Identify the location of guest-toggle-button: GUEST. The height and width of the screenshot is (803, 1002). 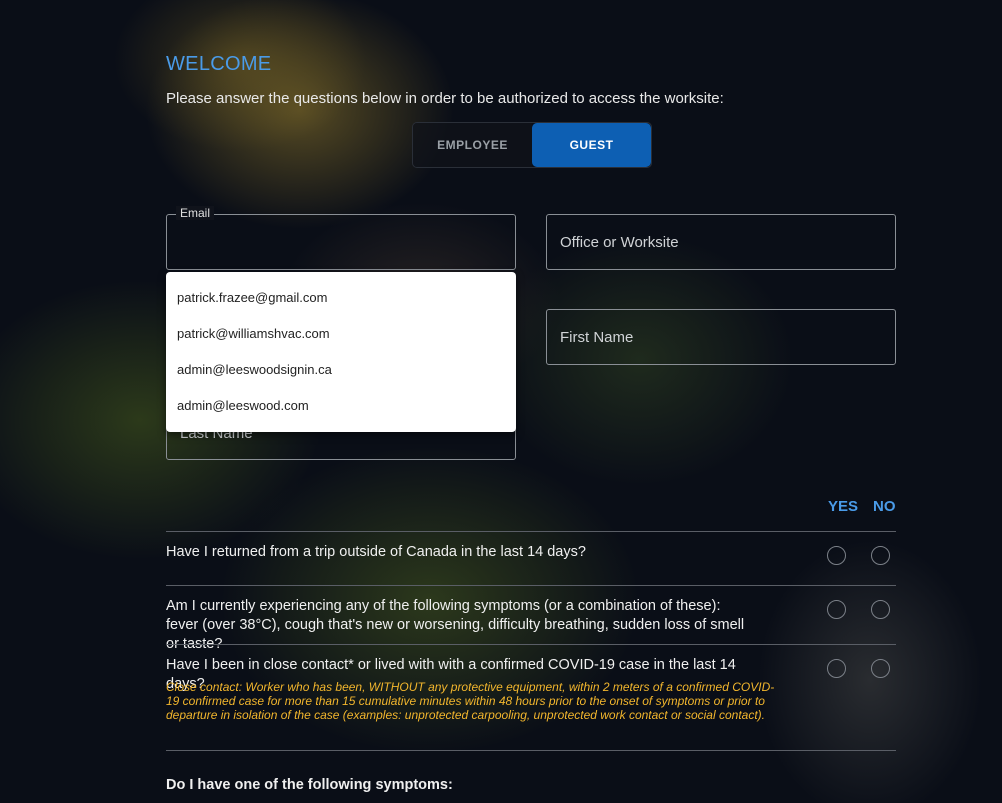
(591, 145).